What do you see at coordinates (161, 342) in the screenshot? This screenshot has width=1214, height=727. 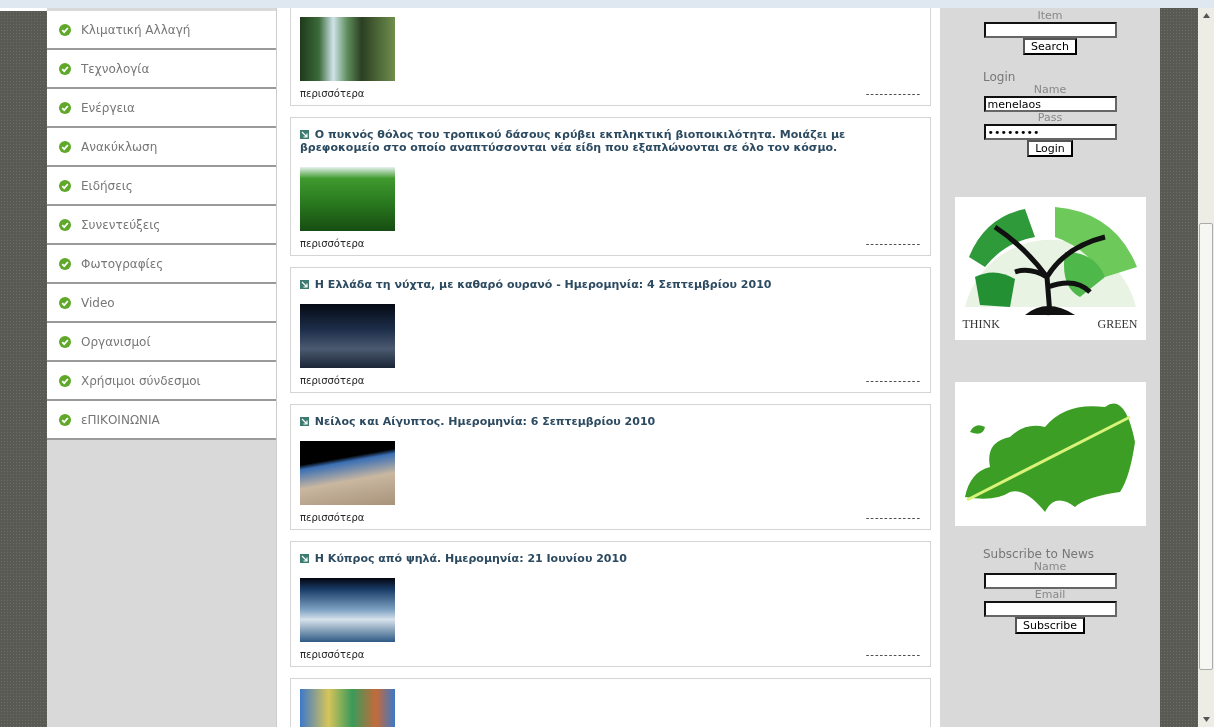 I see `menu-item: Οργανισμοί` at bounding box center [161, 342].